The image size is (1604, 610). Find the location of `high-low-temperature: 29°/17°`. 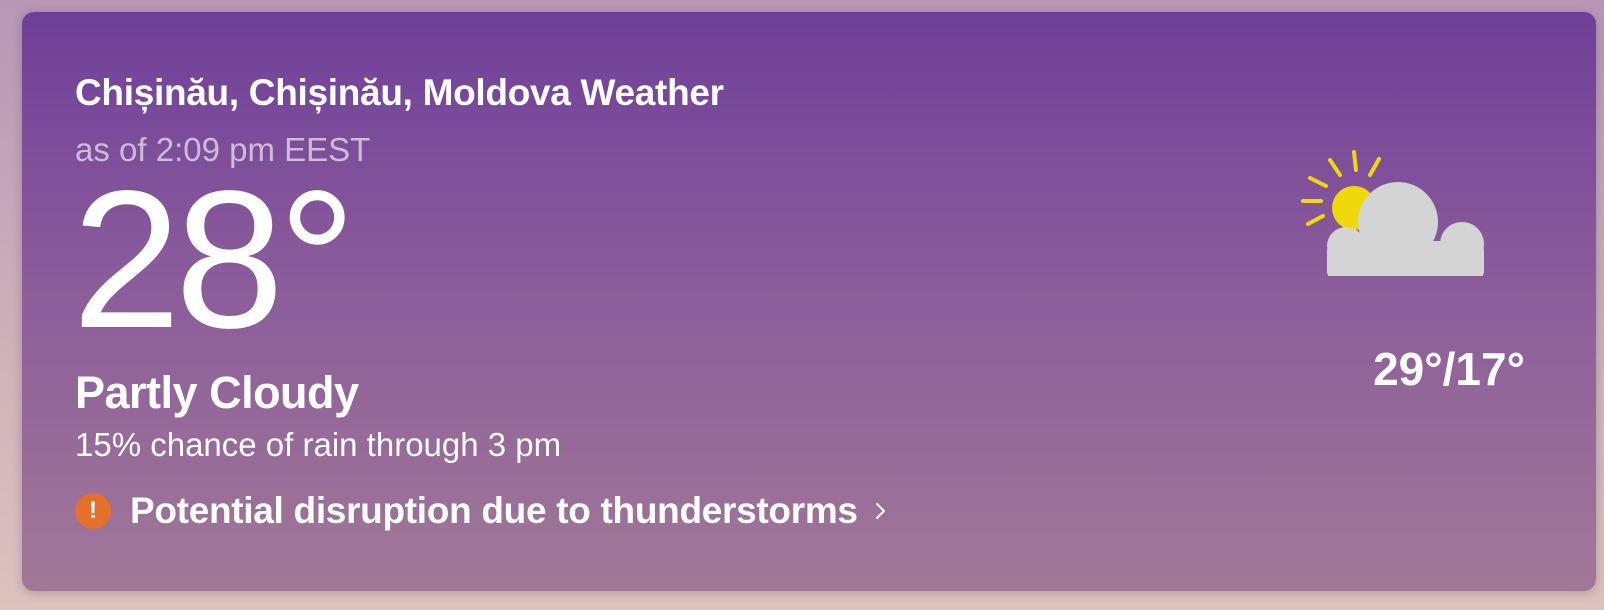

high-low-temperature: 29°/17° is located at coordinates (1449, 369).